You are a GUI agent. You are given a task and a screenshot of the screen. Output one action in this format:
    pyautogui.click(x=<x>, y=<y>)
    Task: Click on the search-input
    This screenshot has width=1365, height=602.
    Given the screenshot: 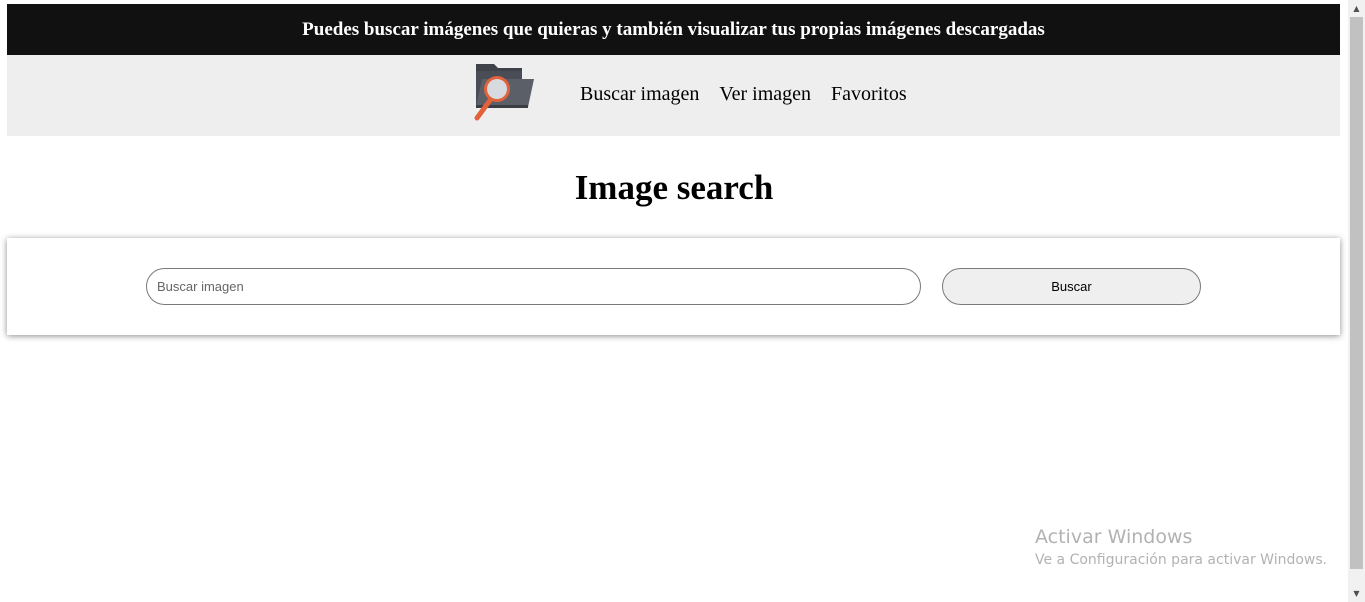 What is the action you would take?
    pyautogui.click(x=533, y=286)
    